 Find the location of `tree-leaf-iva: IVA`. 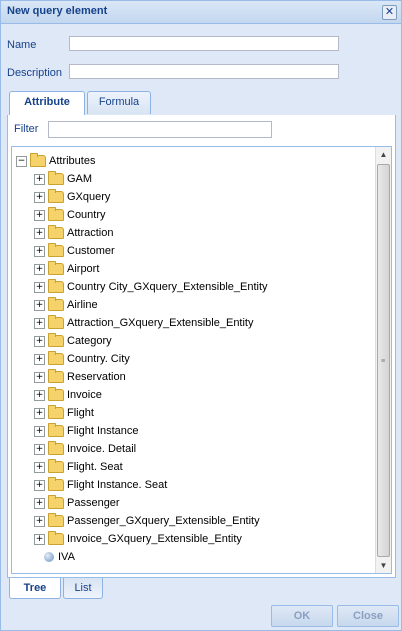

tree-leaf-iva: IVA is located at coordinates (59, 557).